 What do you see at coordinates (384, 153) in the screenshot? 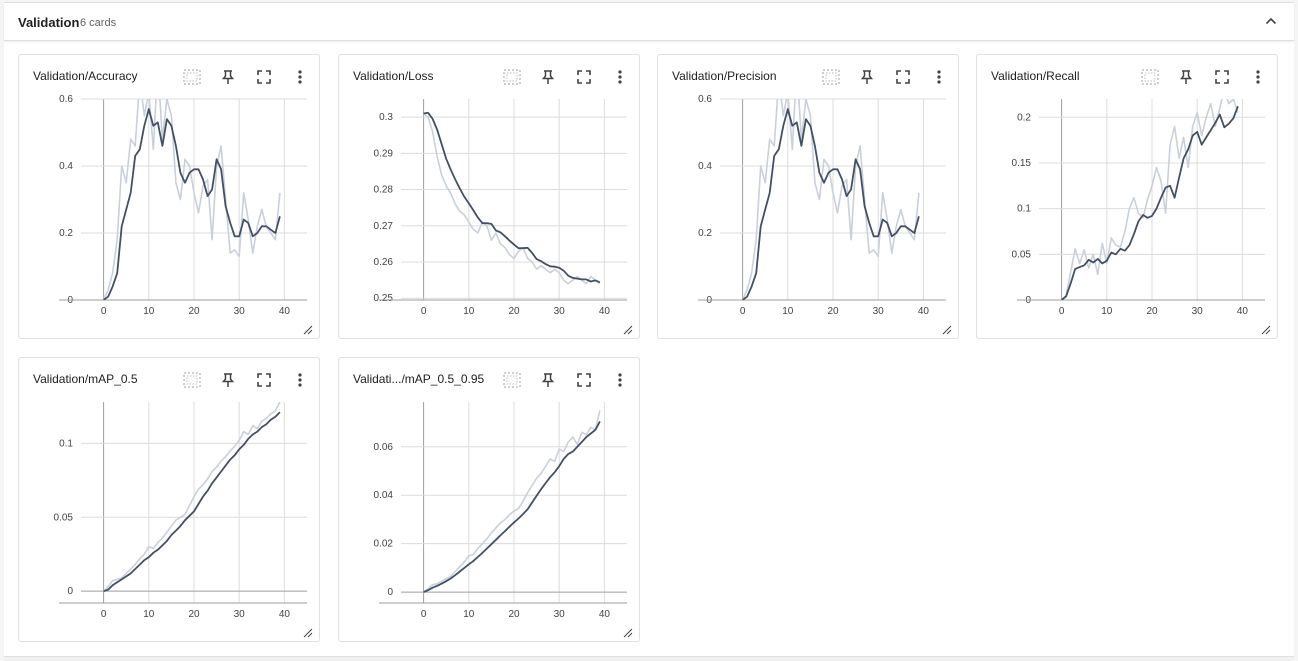
I see `y-tick-label: 0.29` at bounding box center [384, 153].